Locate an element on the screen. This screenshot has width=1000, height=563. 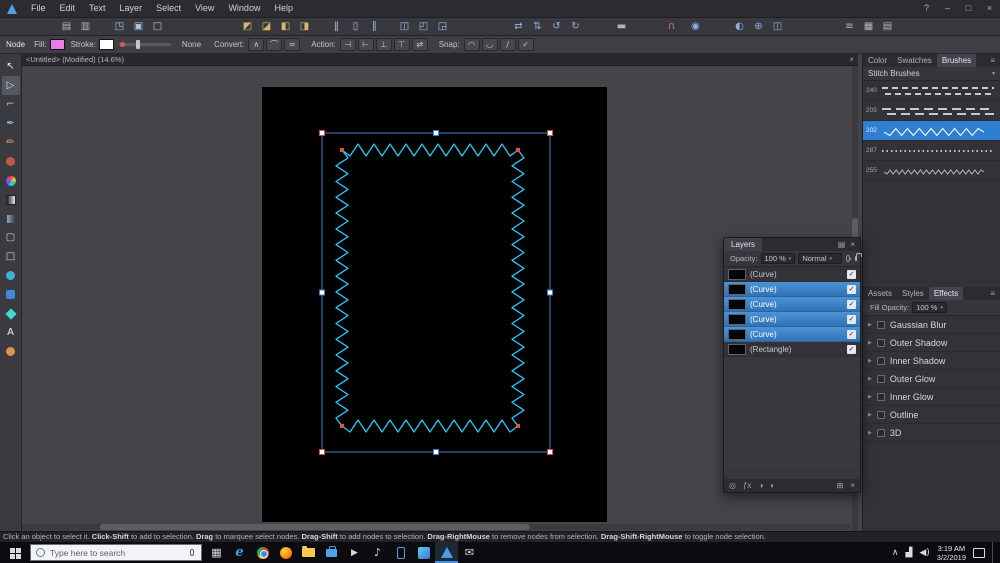
taskbar-clock: 3:19 AM 3/2/2019 is located at coordinates (951, 553).